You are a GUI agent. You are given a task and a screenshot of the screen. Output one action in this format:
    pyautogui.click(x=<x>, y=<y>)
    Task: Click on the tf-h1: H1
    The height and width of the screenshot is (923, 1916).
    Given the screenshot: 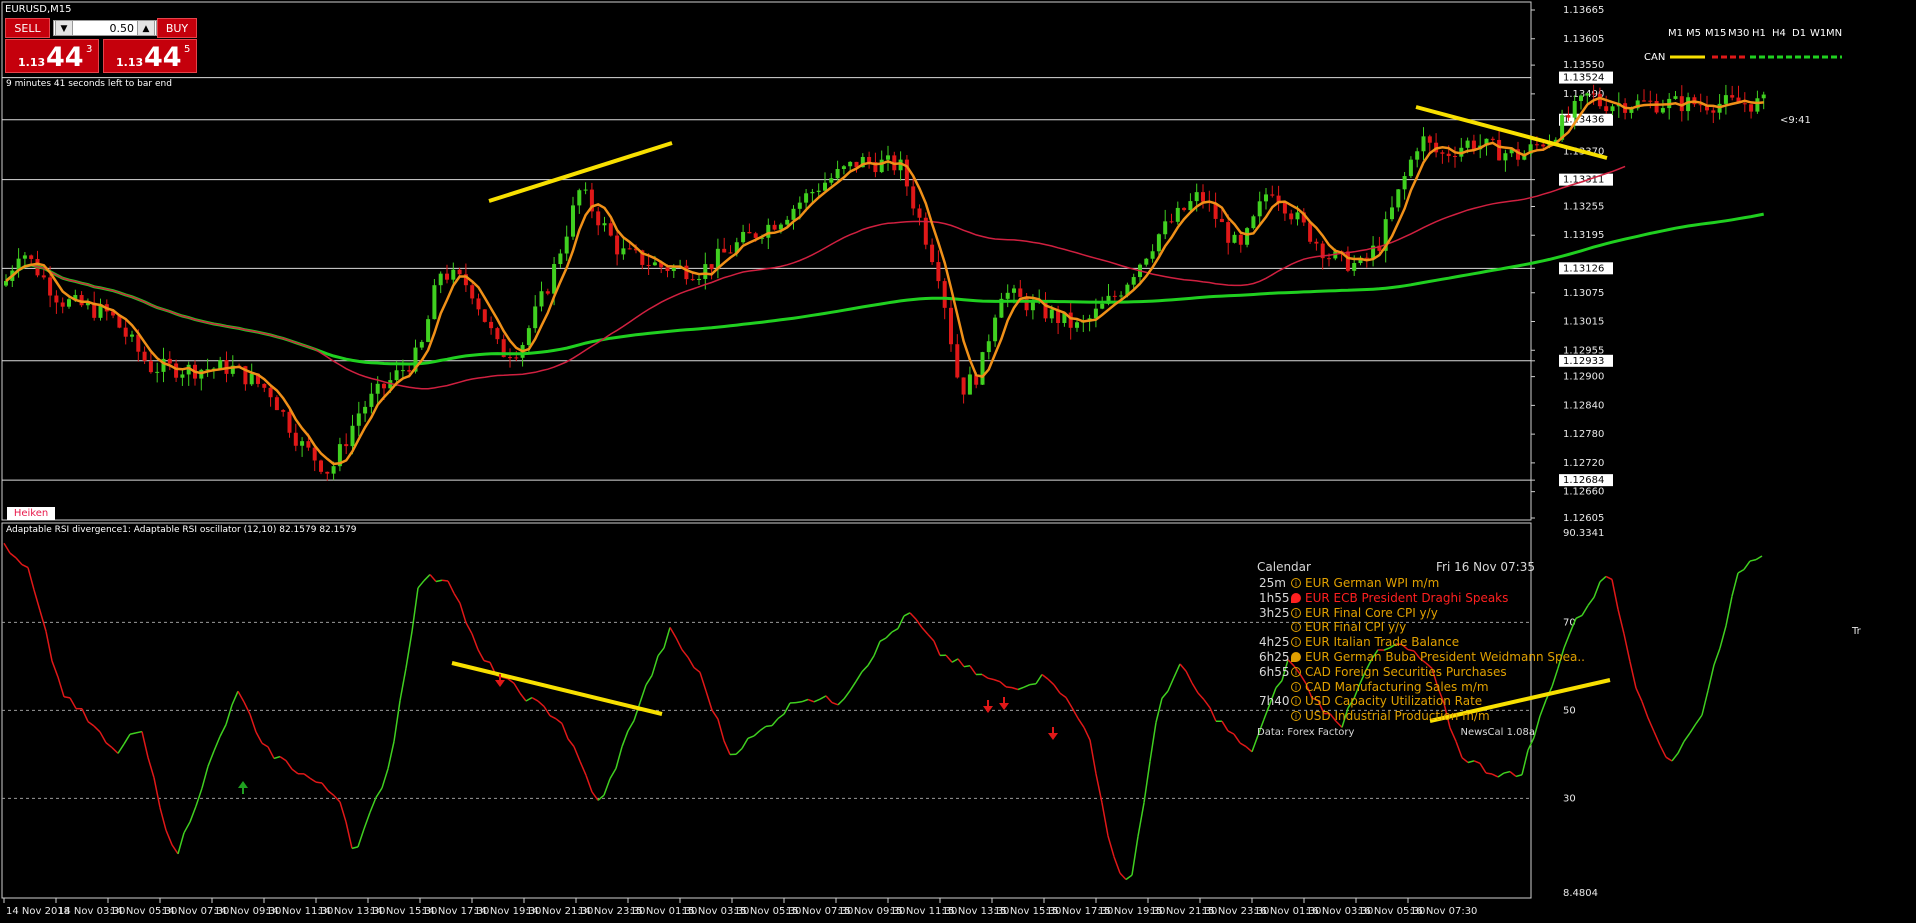 What is the action you would take?
    pyautogui.click(x=1759, y=33)
    